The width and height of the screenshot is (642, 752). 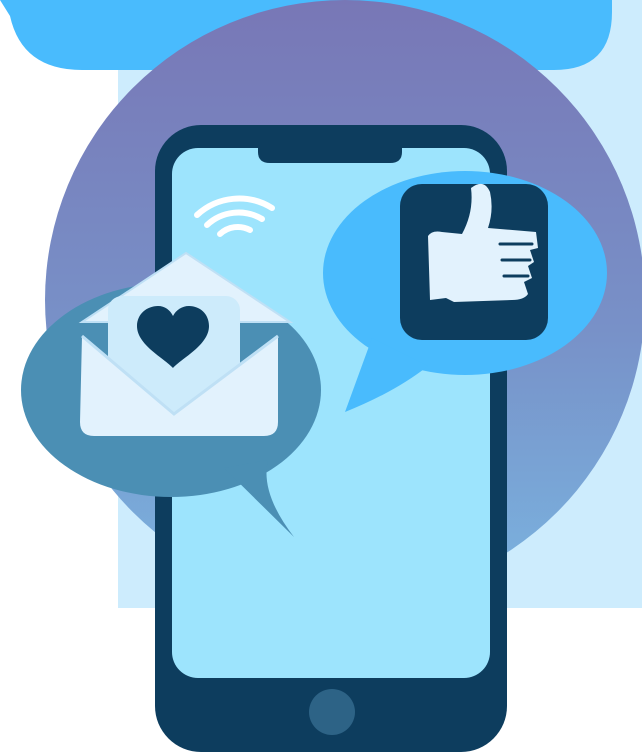 I want to click on thumbs-up-icon, so click(x=474, y=261).